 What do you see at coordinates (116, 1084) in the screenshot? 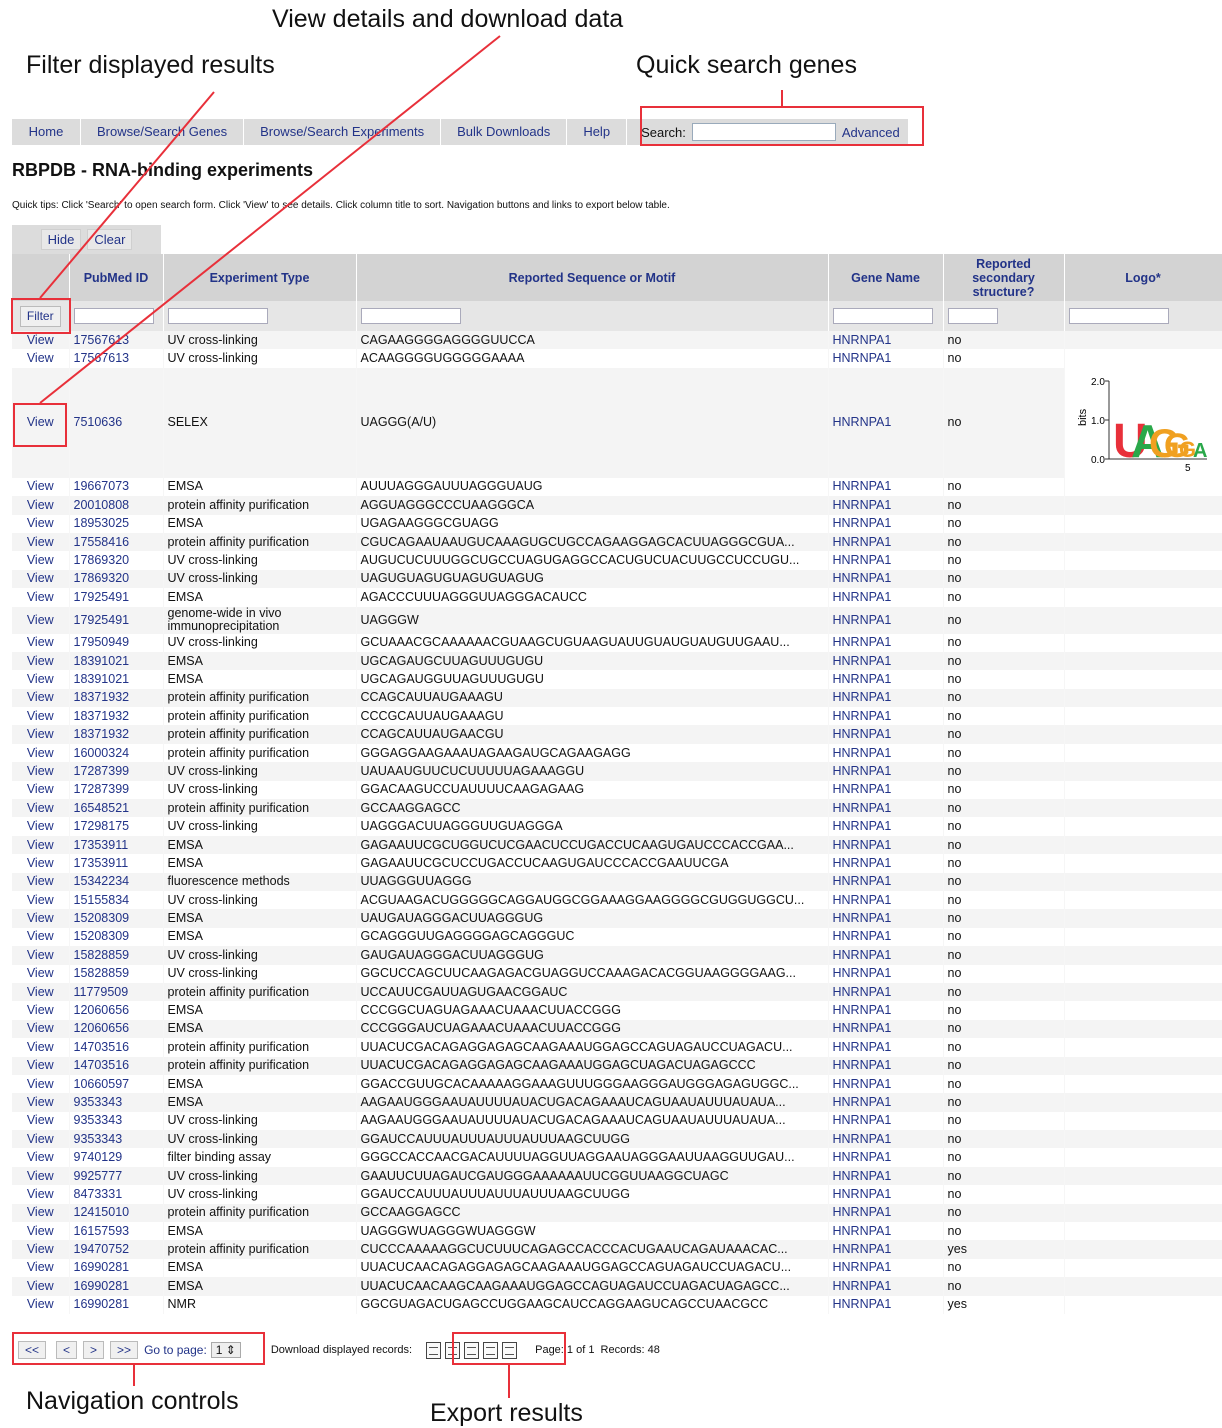
I see `pubmed-id-link: 10660597` at bounding box center [116, 1084].